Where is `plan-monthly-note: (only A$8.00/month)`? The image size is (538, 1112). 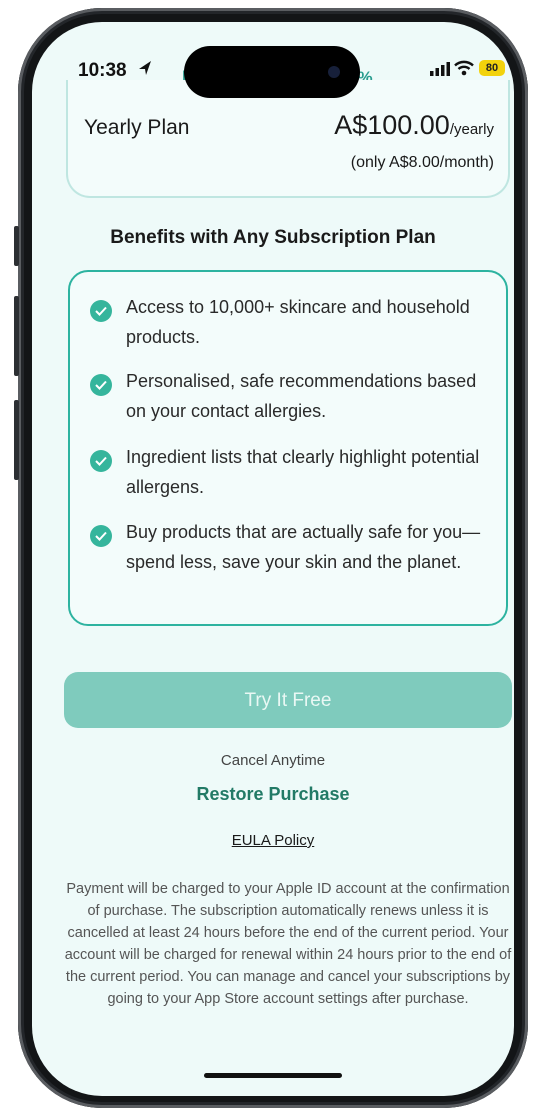
plan-monthly-note: (only A$8.00/month) is located at coordinates (422, 162).